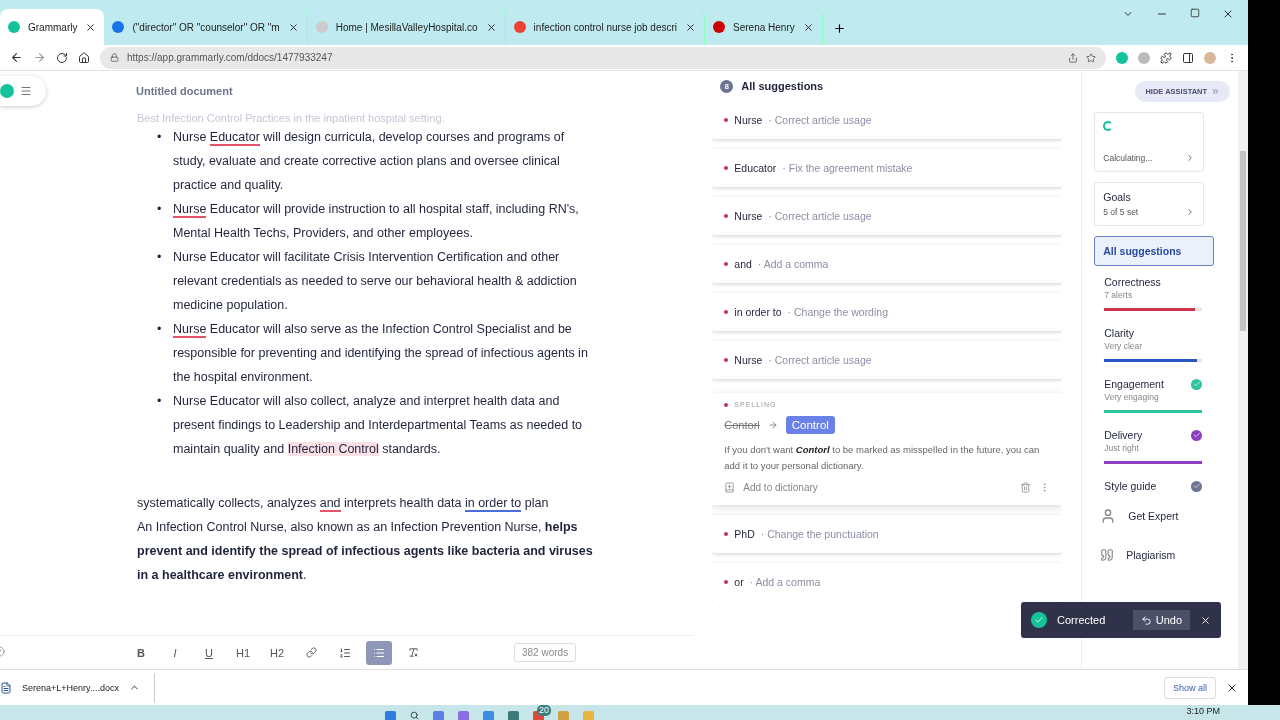 Image resolution: width=1280 pixels, height=720 pixels. Describe the element at coordinates (1117, 197) in the screenshot. I see `goals-title: Goals` at that location.